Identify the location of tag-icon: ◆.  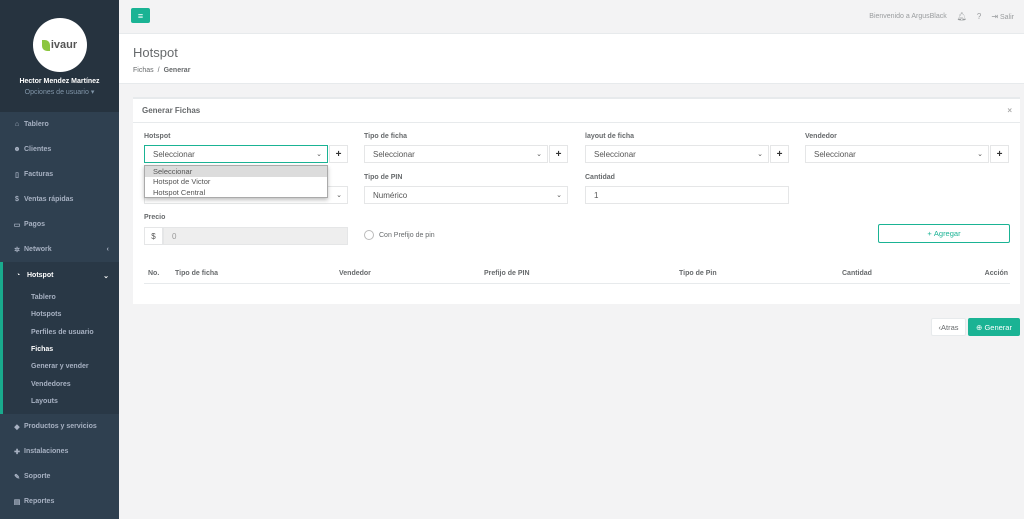
(17, 427).